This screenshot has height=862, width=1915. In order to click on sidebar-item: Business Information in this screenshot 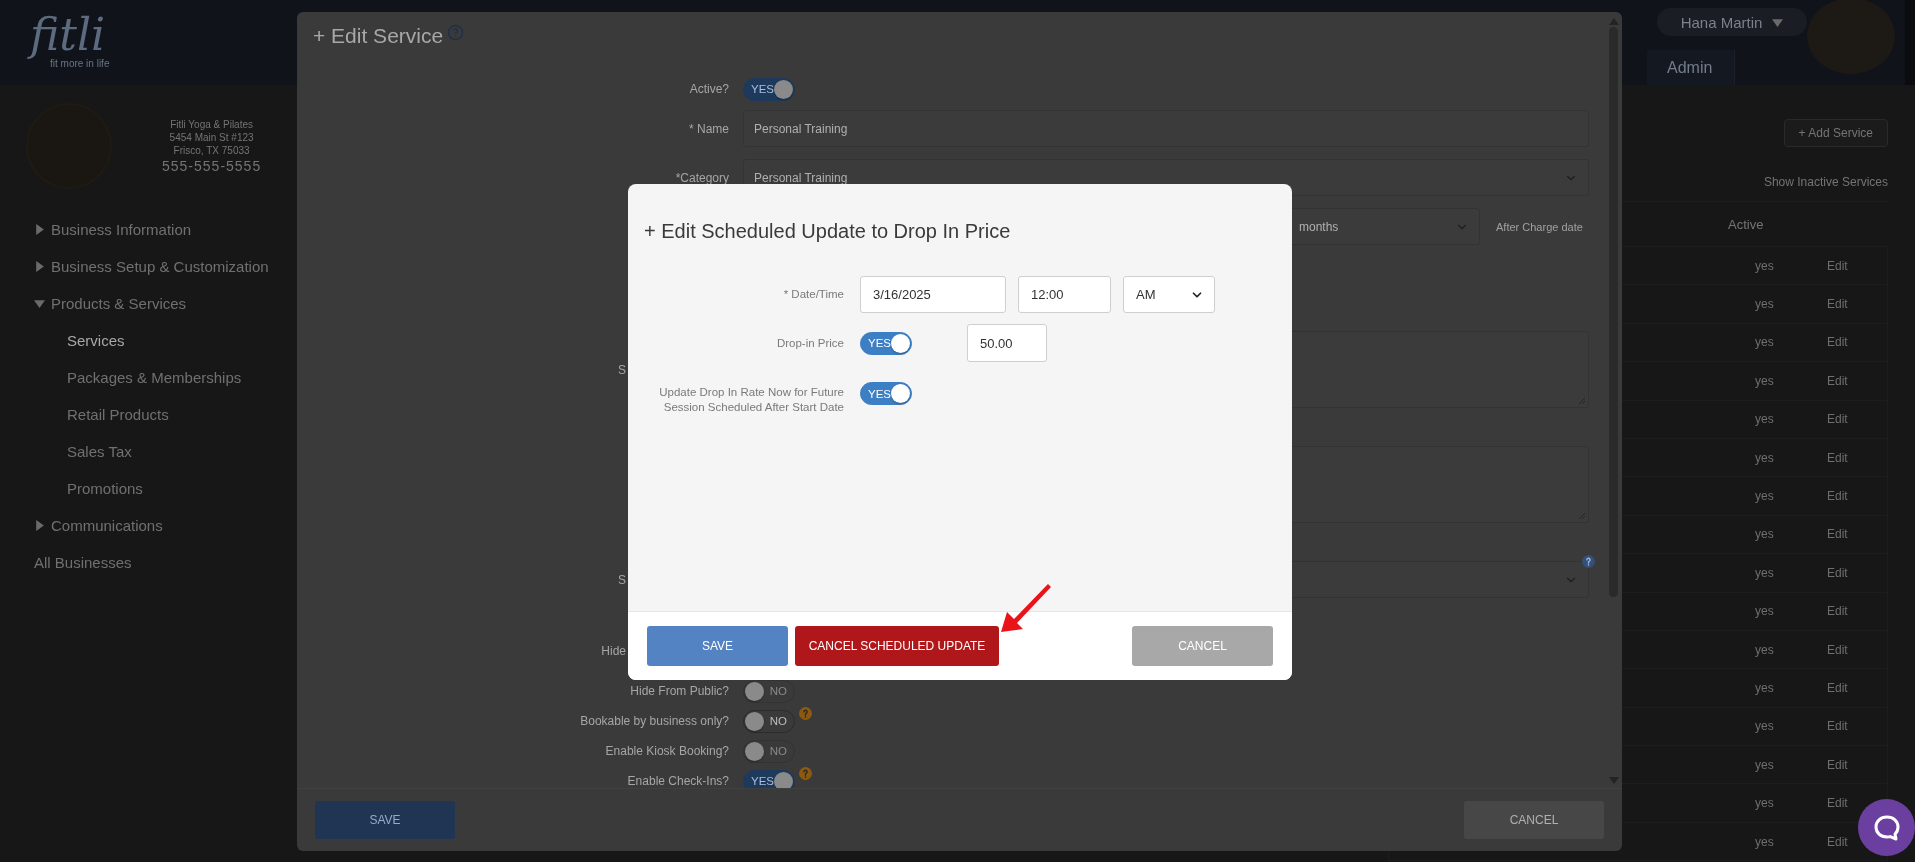, I will do `click(121, 229)`.